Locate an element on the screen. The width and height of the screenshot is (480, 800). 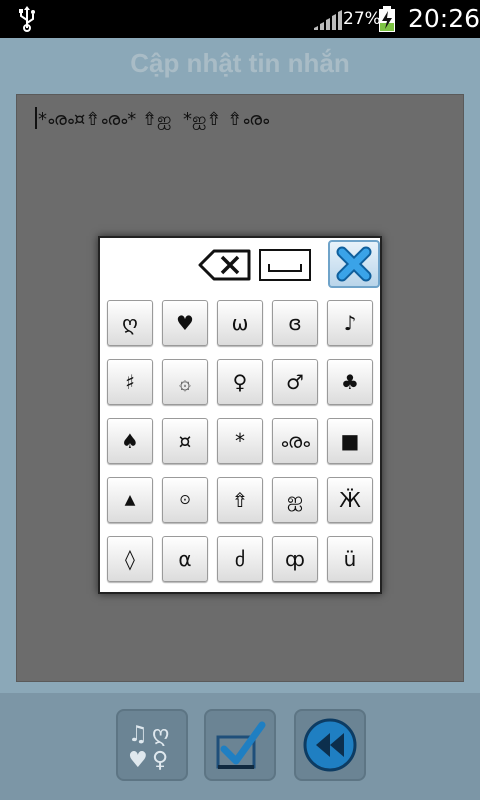
symbol-key: ♥ is located at coordinates (185, 323).